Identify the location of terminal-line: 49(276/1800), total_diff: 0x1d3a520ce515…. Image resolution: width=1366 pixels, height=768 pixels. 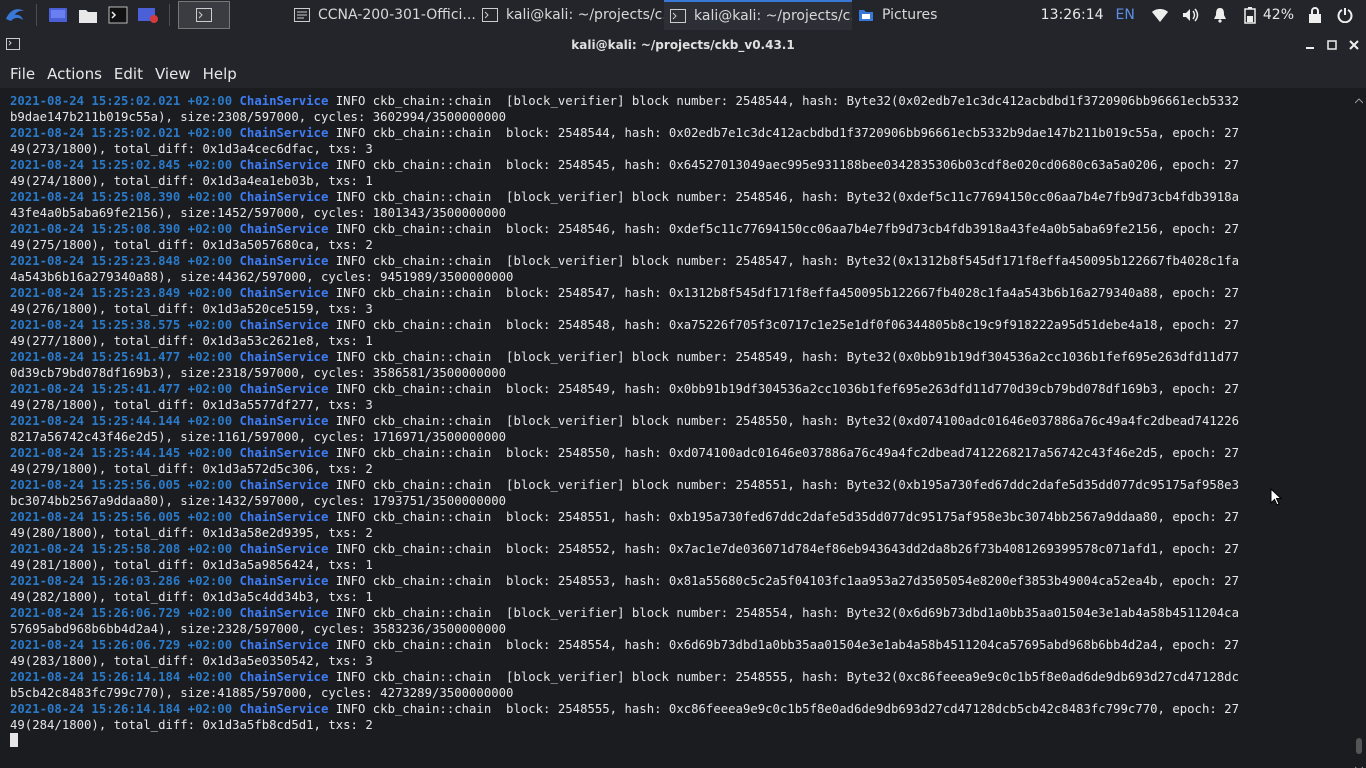
(624, 309).